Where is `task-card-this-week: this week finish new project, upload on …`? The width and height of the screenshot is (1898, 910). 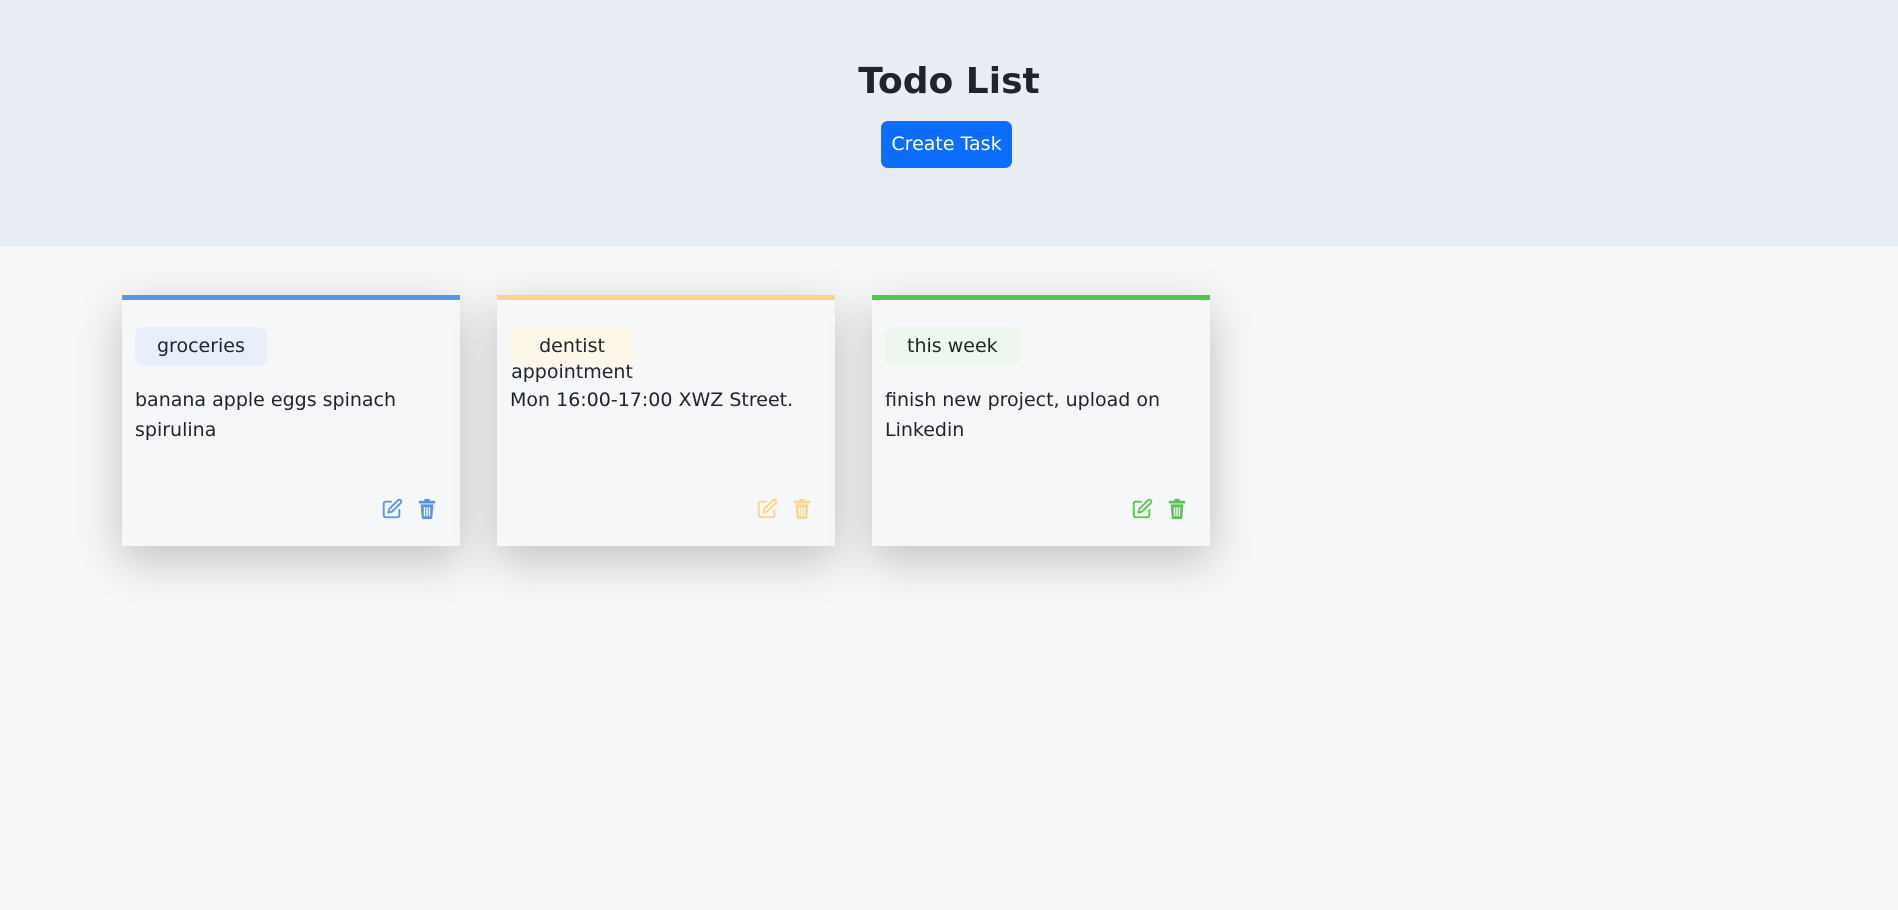
task-card-this-week: this week finish new project, upload on … is located at coordinates (1041, 420).